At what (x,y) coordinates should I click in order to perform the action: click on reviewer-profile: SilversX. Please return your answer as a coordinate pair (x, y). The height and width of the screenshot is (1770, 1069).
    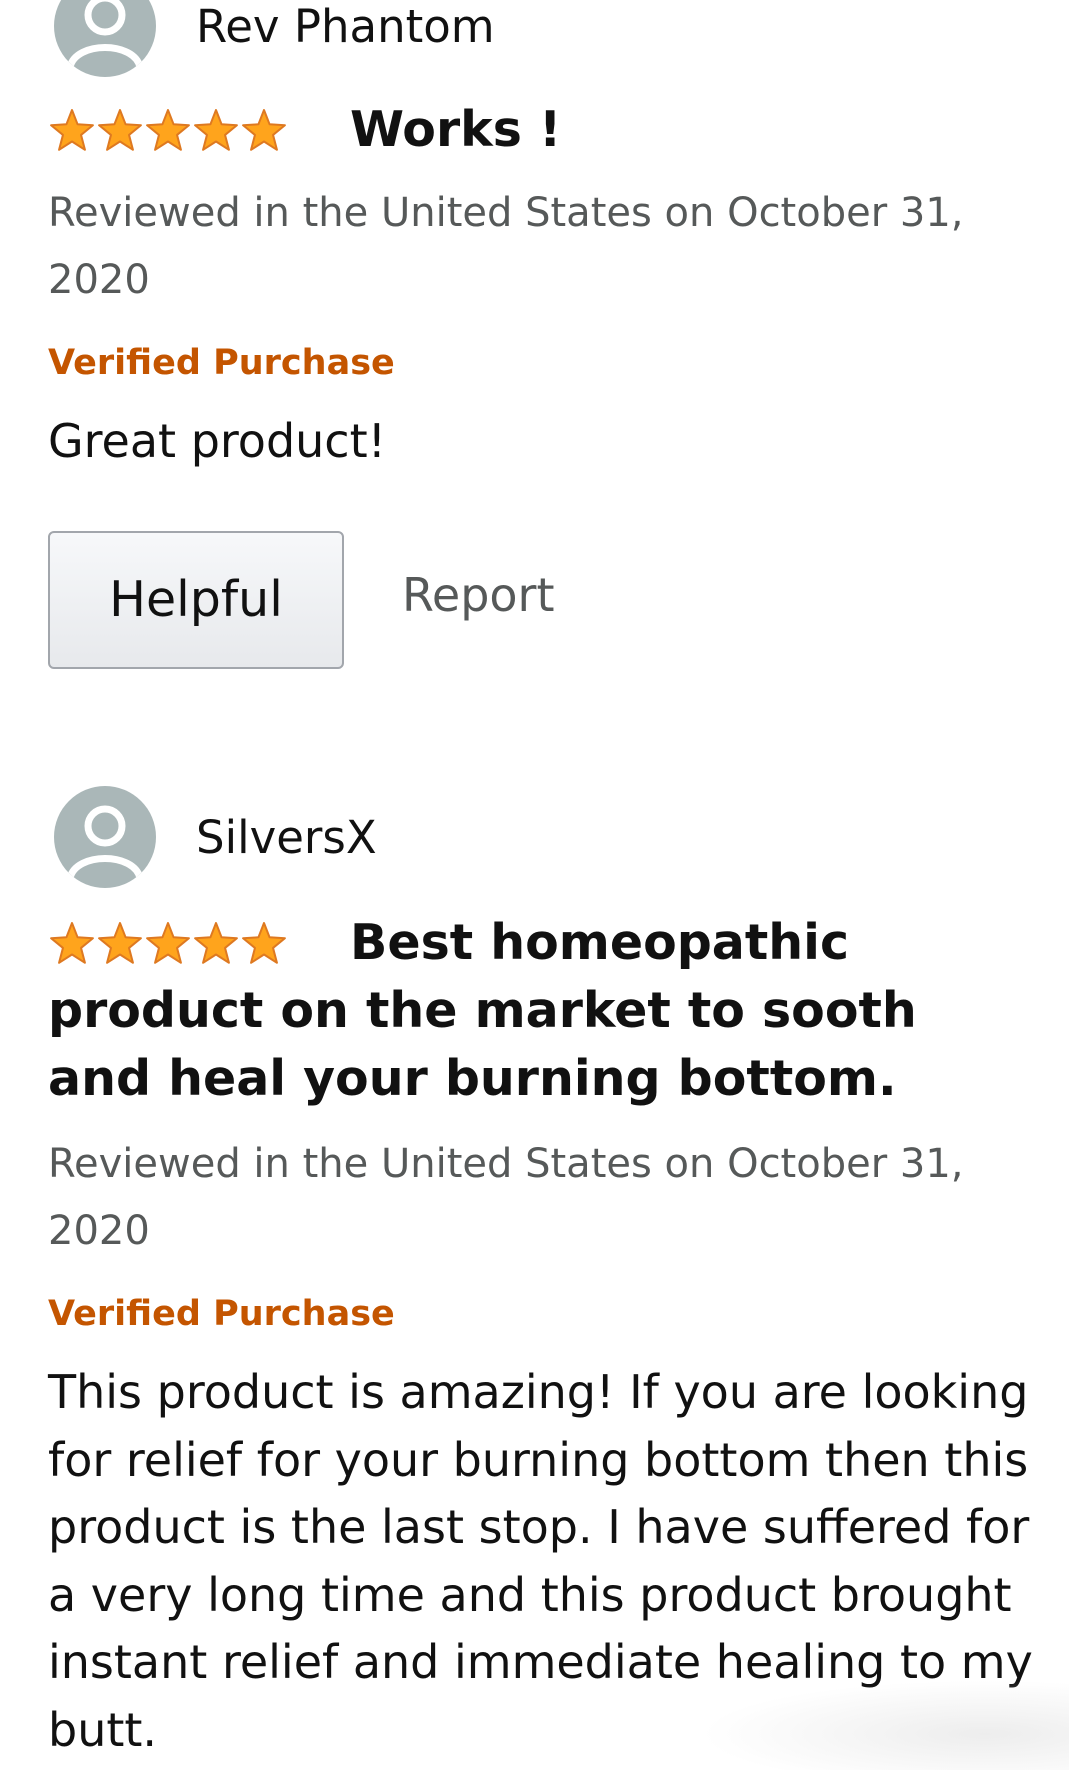
    Looking at the image, I should click on (215, 837).